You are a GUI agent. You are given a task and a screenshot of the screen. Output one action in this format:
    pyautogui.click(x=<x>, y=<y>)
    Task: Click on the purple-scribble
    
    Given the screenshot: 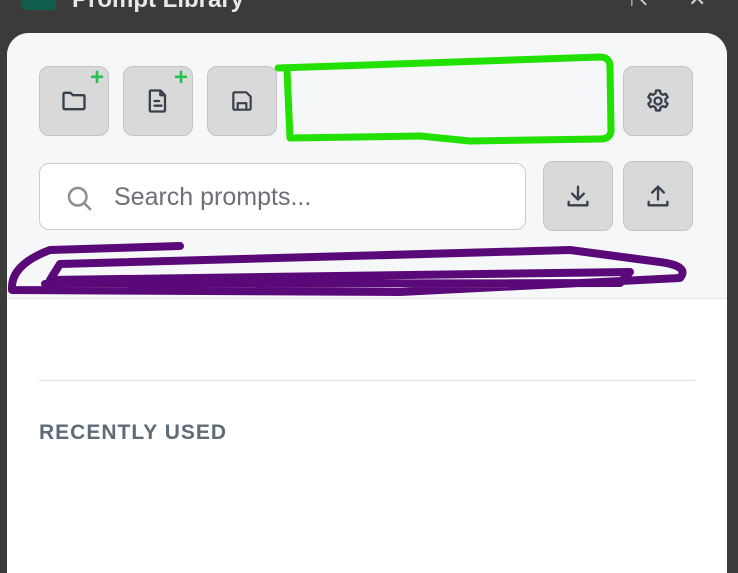 What is the action you would take?
    pyautogui.click(x=347, y=269)
    